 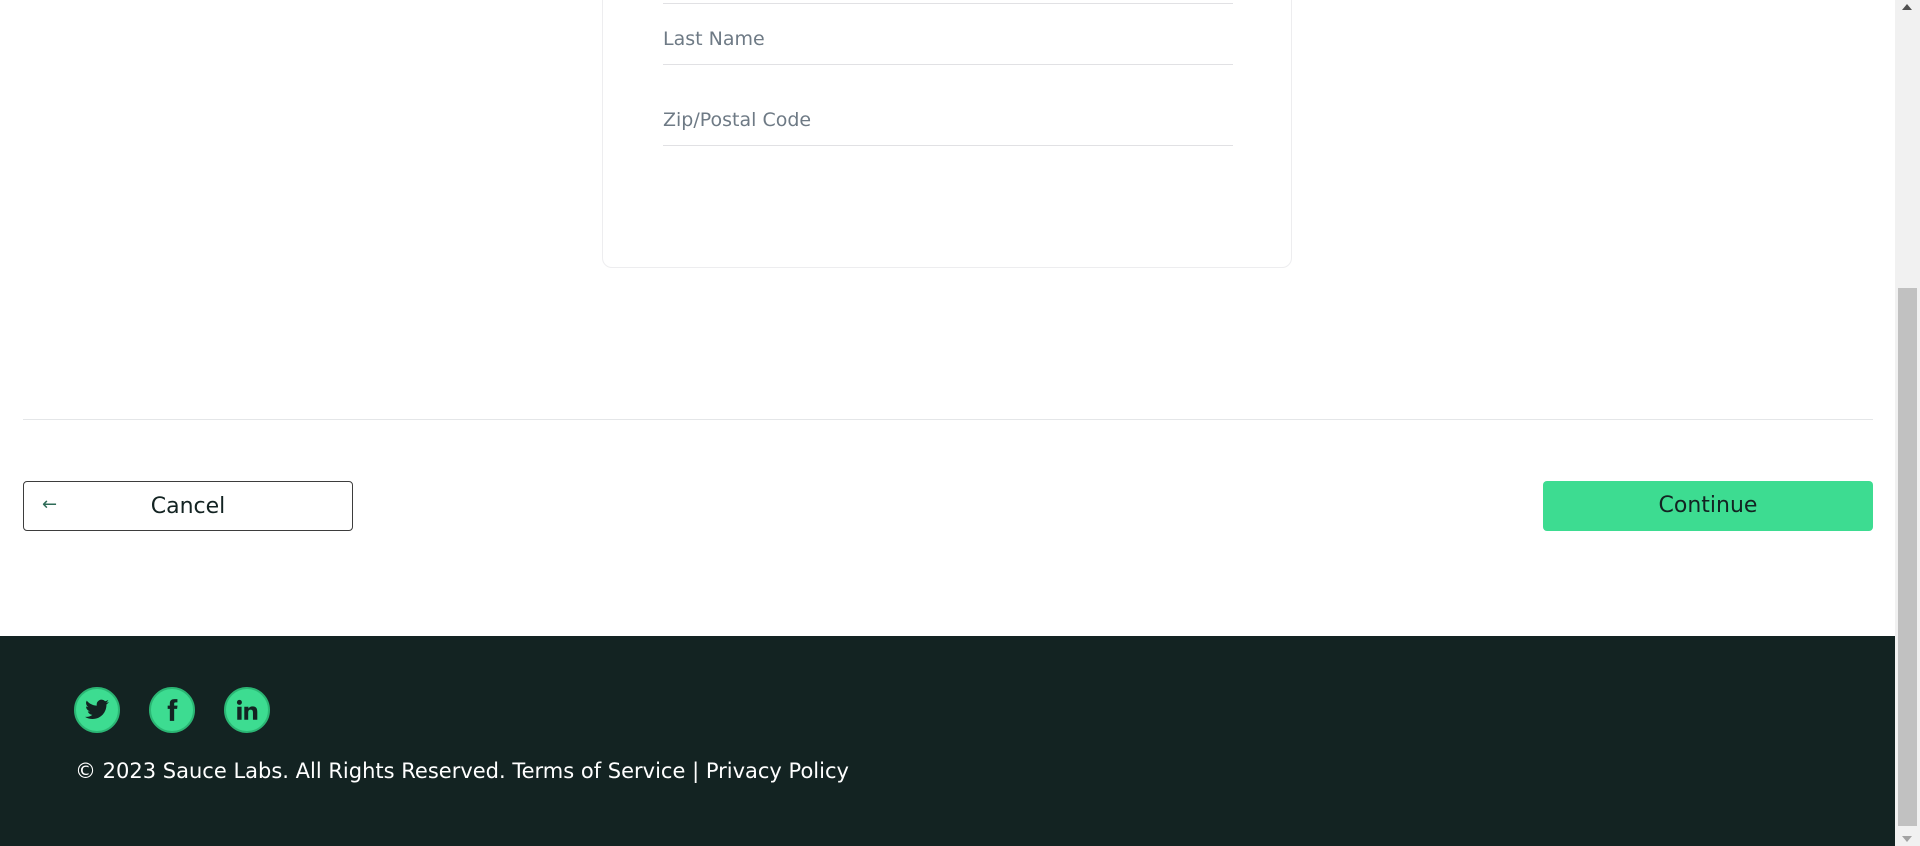 I want to click on cancel-button: ← Cancel, so click(x=188, y=506).